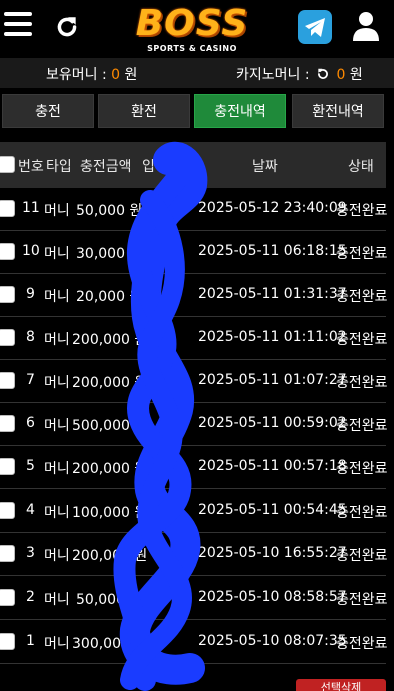  I want to click on row-no: 5, so click(30, 466).